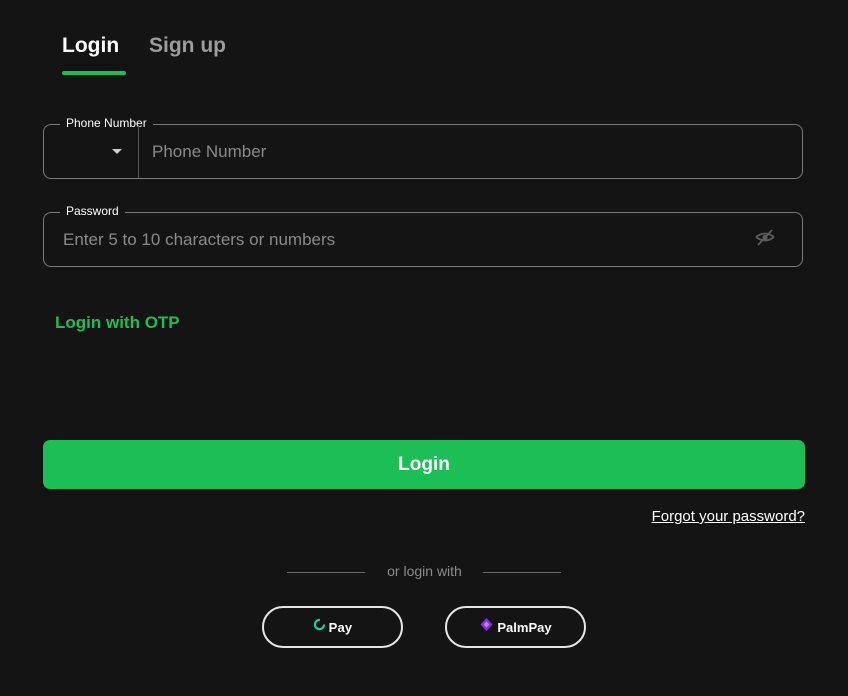 The width and height of the screenshot is (848, 696). I want to click on palmpay-label: PalmPay, so click(524, 627).